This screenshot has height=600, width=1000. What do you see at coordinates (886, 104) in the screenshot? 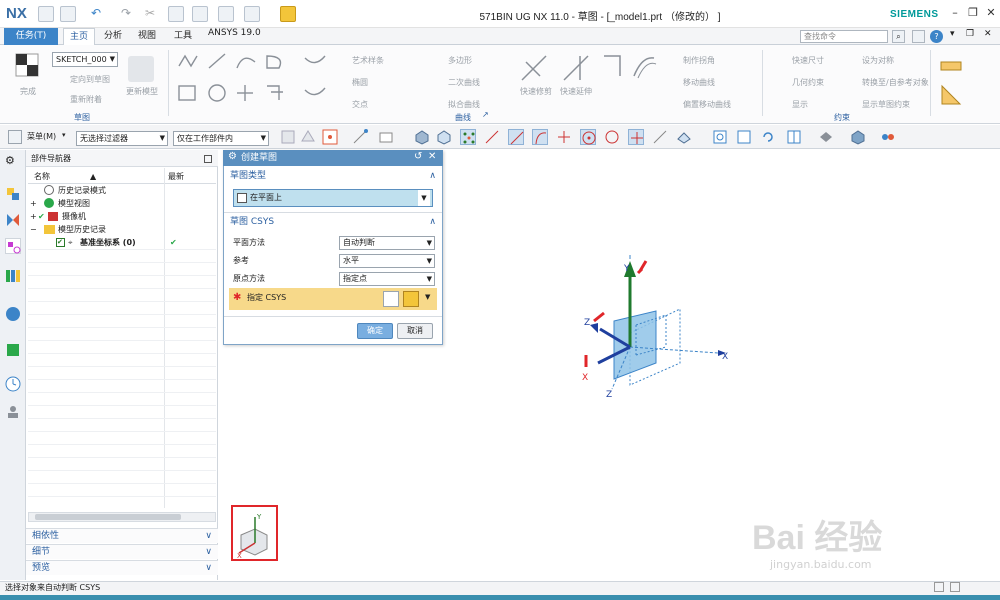
I see `show-sketch-constraints-label: 显示草图约束` at bounding box center [886, 104].